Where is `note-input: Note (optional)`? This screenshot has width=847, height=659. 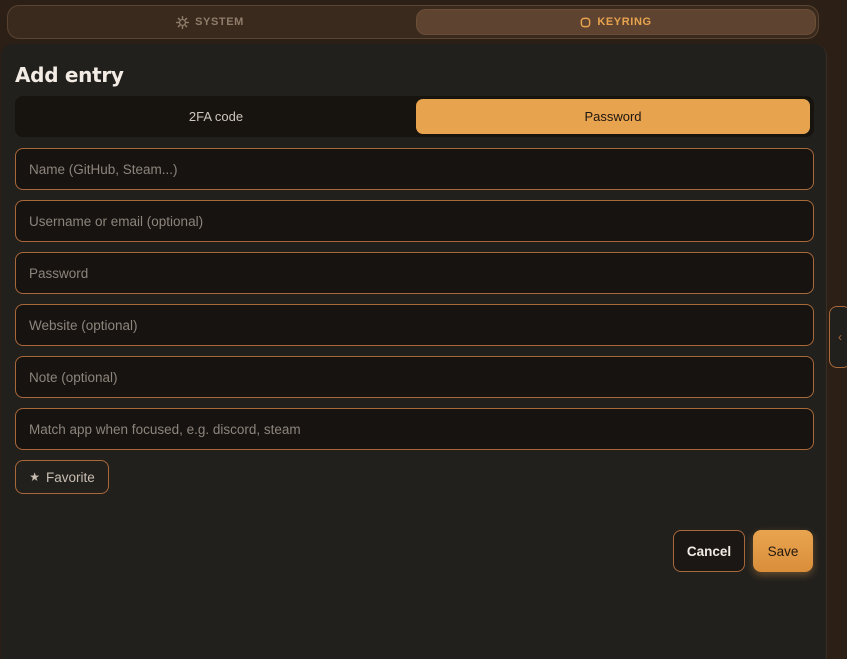
note-input: Note (optional) is located at coordinates (414, 377).